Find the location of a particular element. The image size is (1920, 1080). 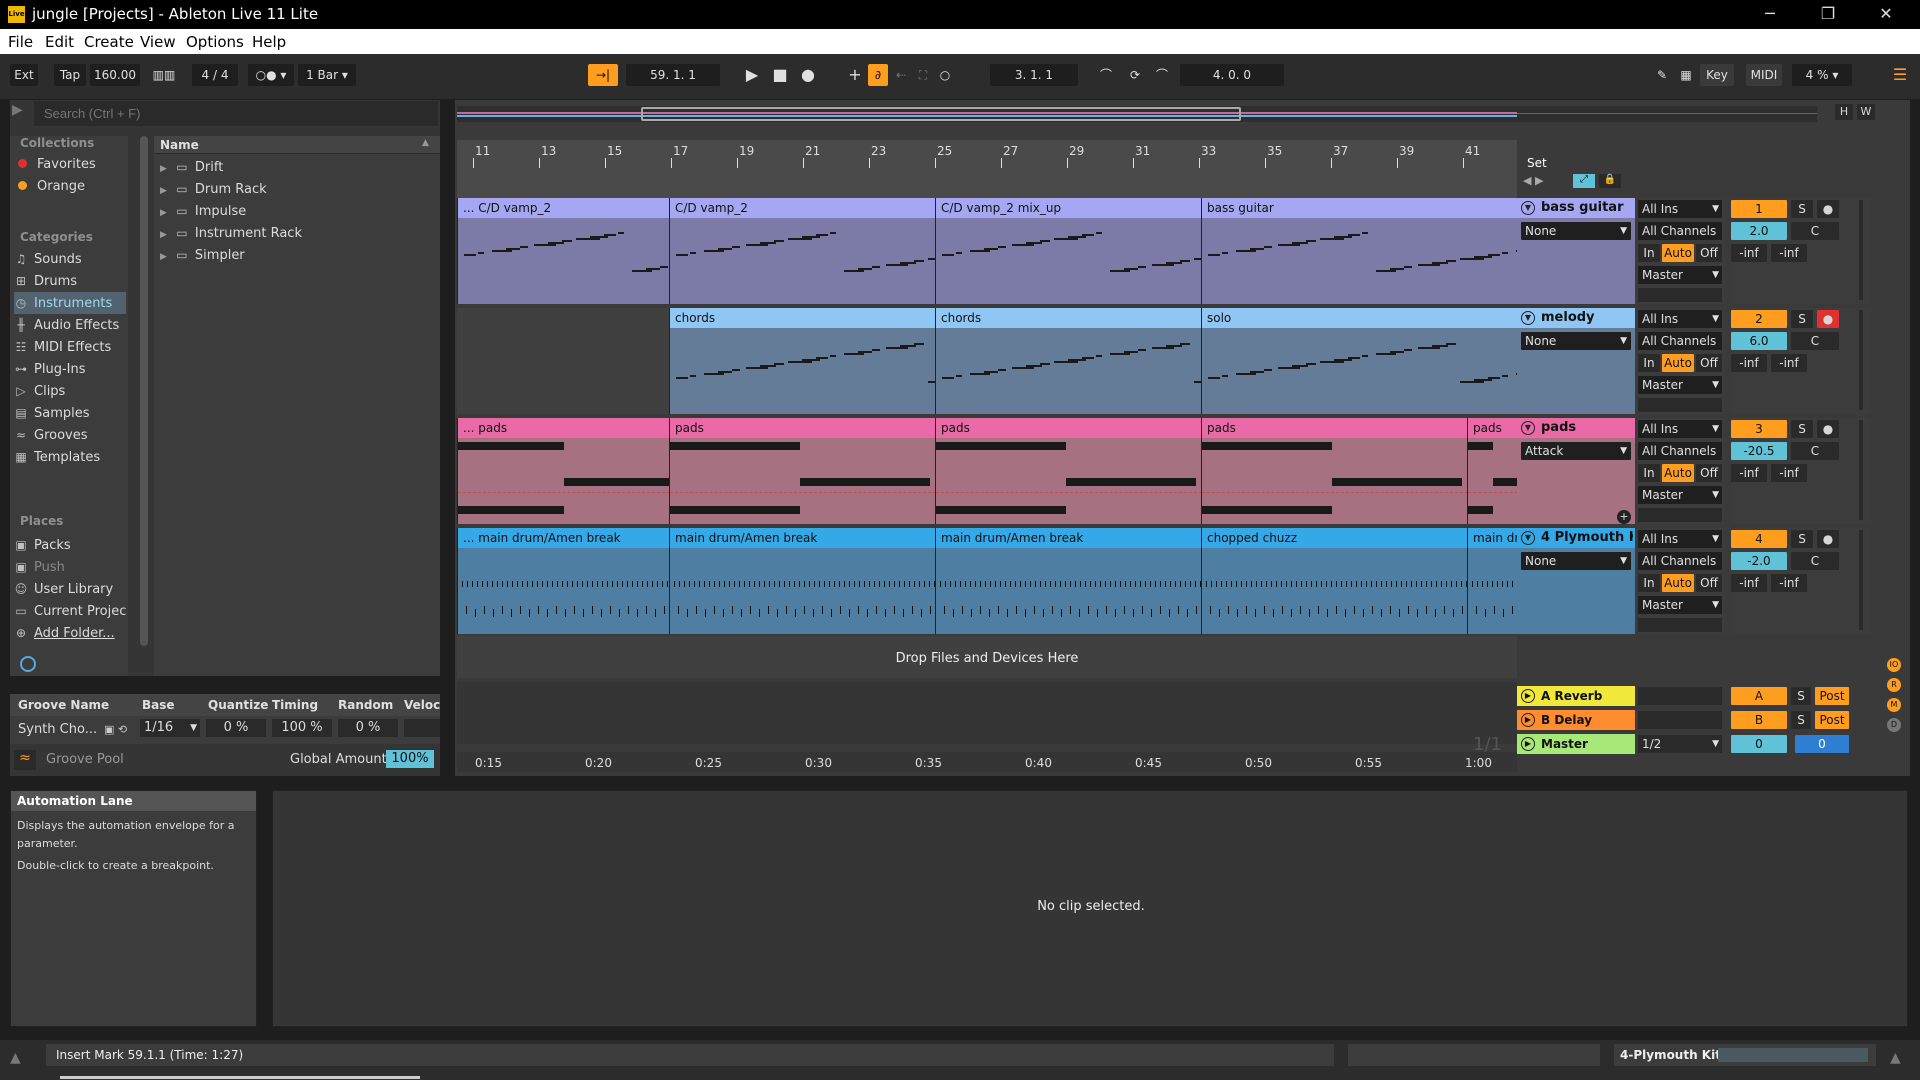

arrangement-clip: main dru is located at coordinates (1492, 581).